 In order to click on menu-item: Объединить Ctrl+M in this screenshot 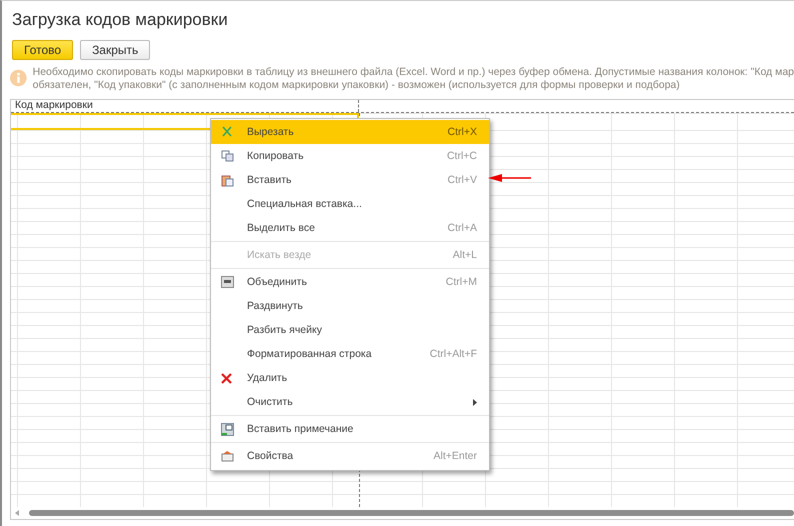, I will do `click(350, 282)`.